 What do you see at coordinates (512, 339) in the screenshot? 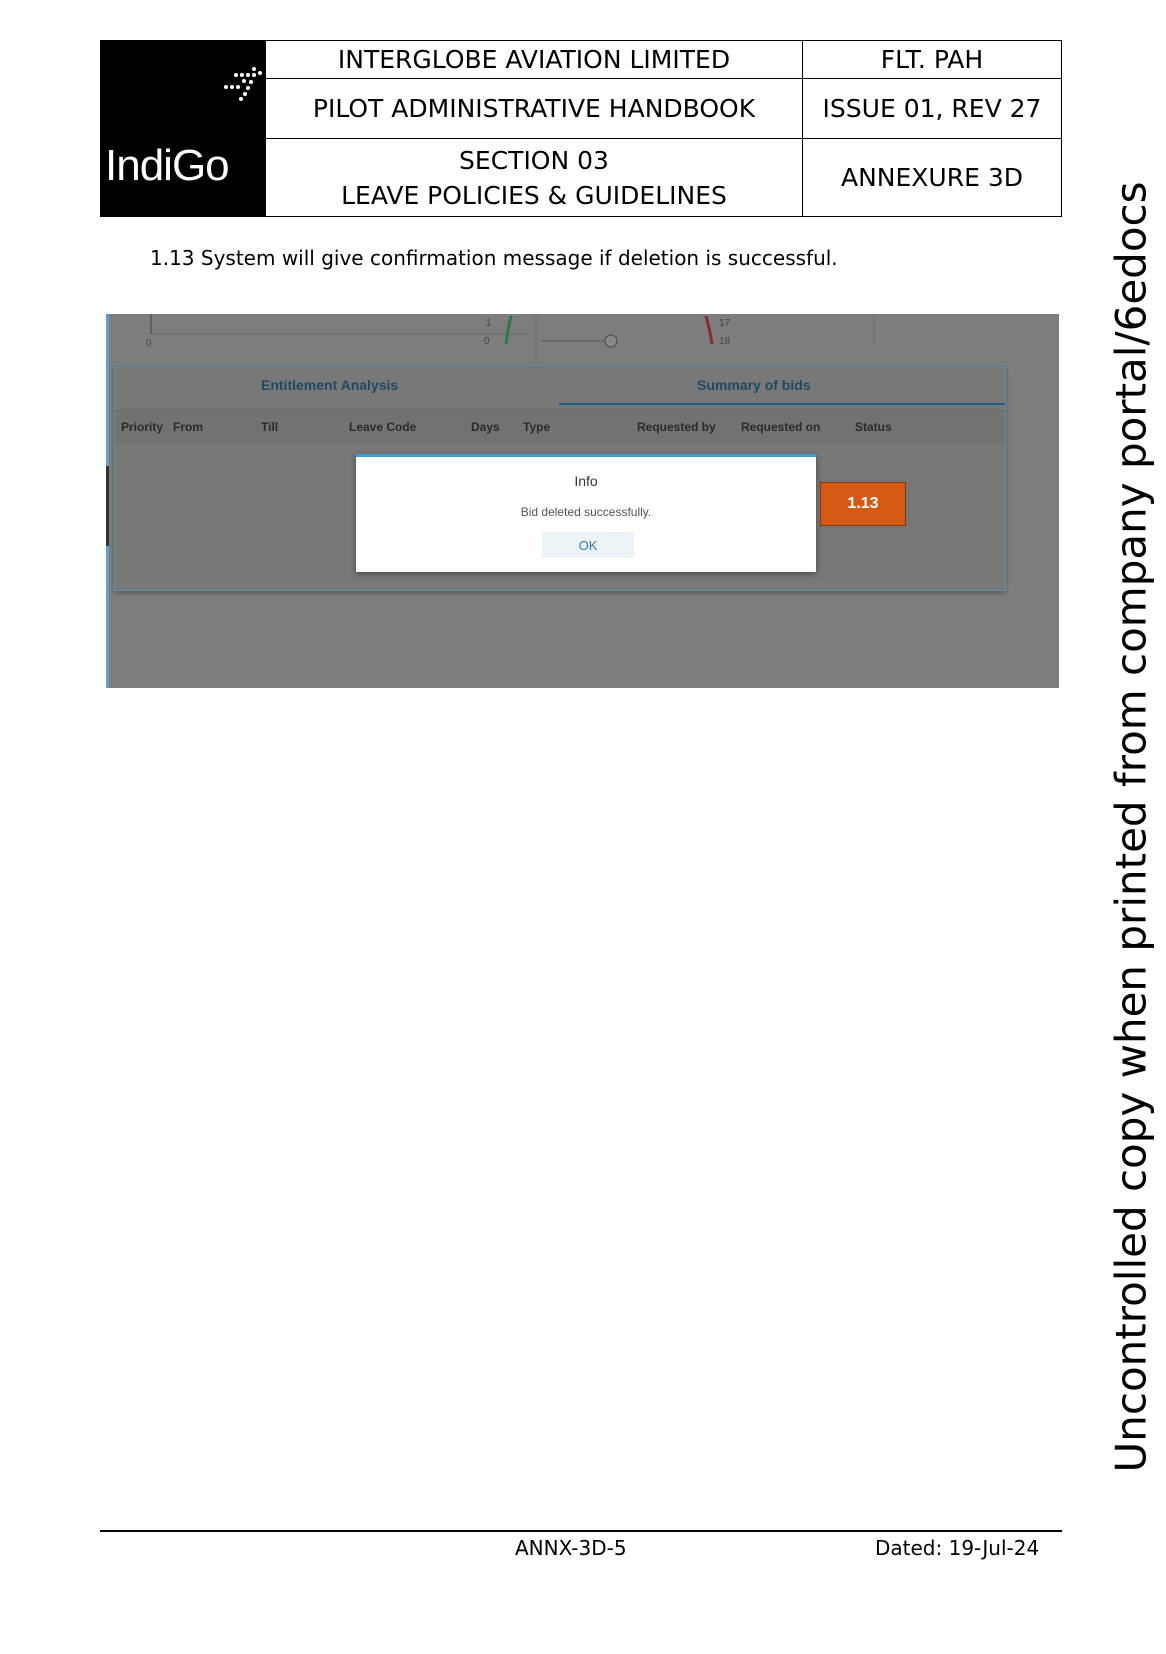
I see `gauge-lines` at bounding box center [512, 339].